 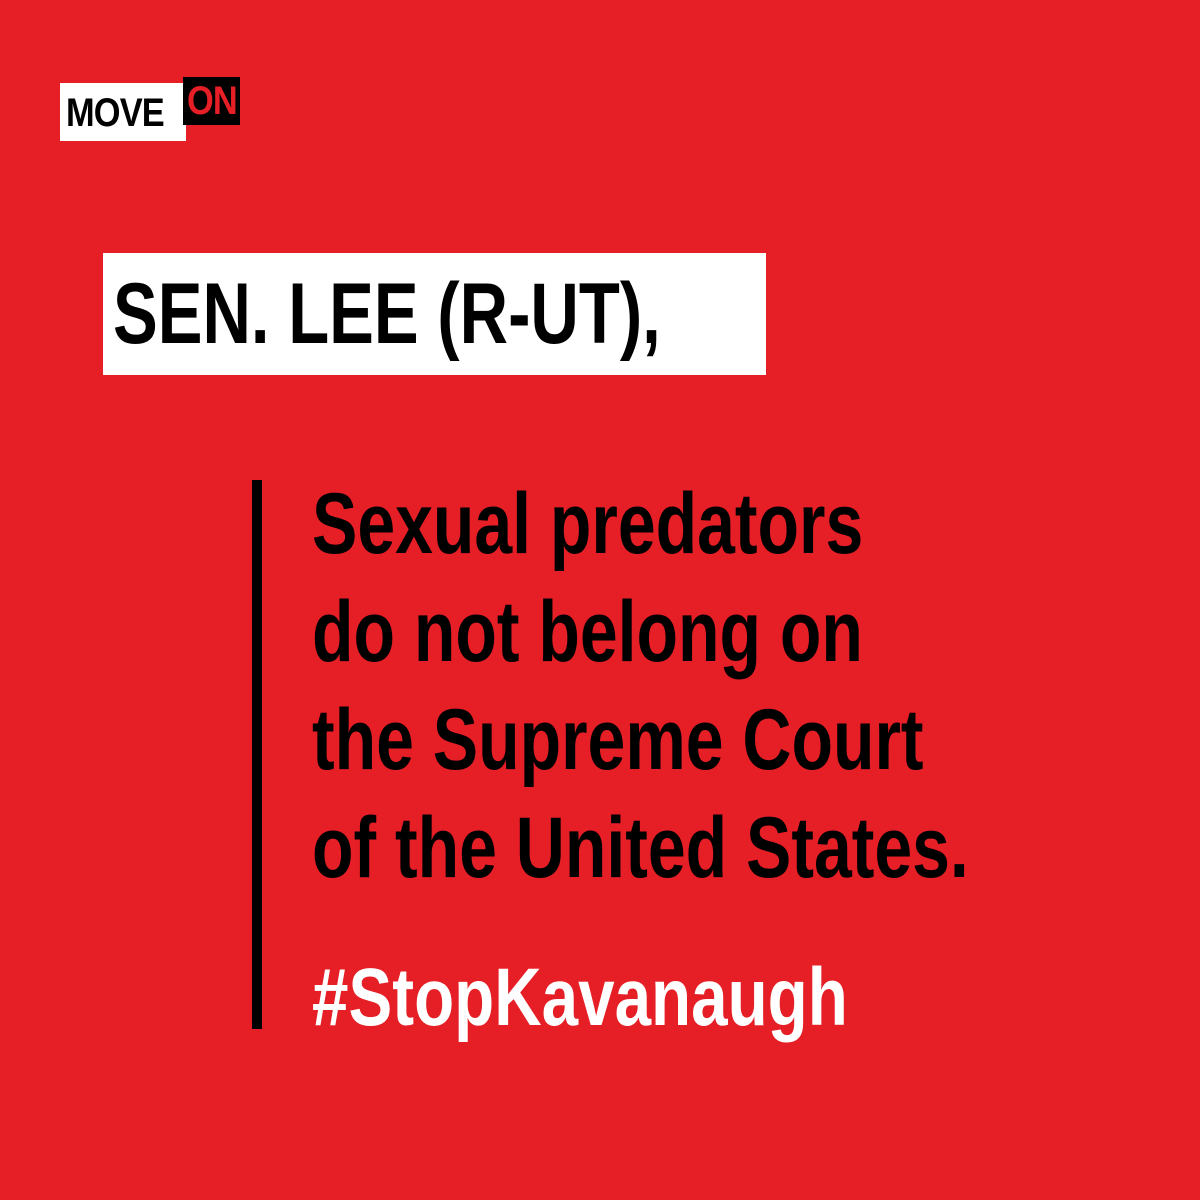 What do you see at coordinates (115, 113) in the screenshot?
I see `logo-move-text: MOVE` at bounding box center [115, 113].